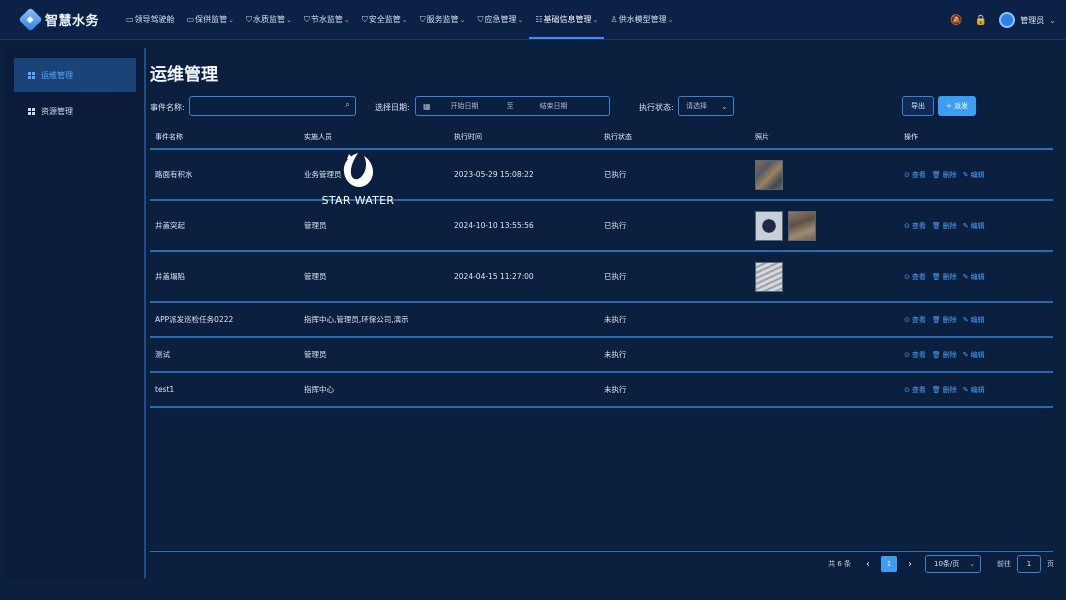 This screenshot has height=600, width=1066. Describe the element at coordinates (601, 390) in the screenshot. I see `table-row: test1 指挥中心 未执行 ⊙ 查看 🗑 删除 ✎ 编辑` at that location.